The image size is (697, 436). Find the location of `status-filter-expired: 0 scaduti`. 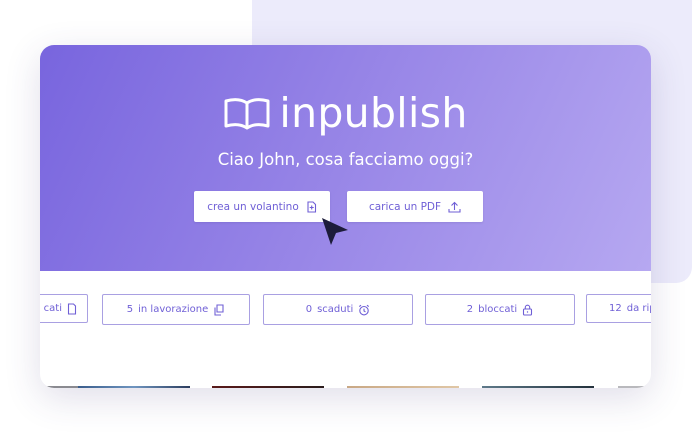

status-filter-expired: 0 scaduti is located at coordinates (338, 309).